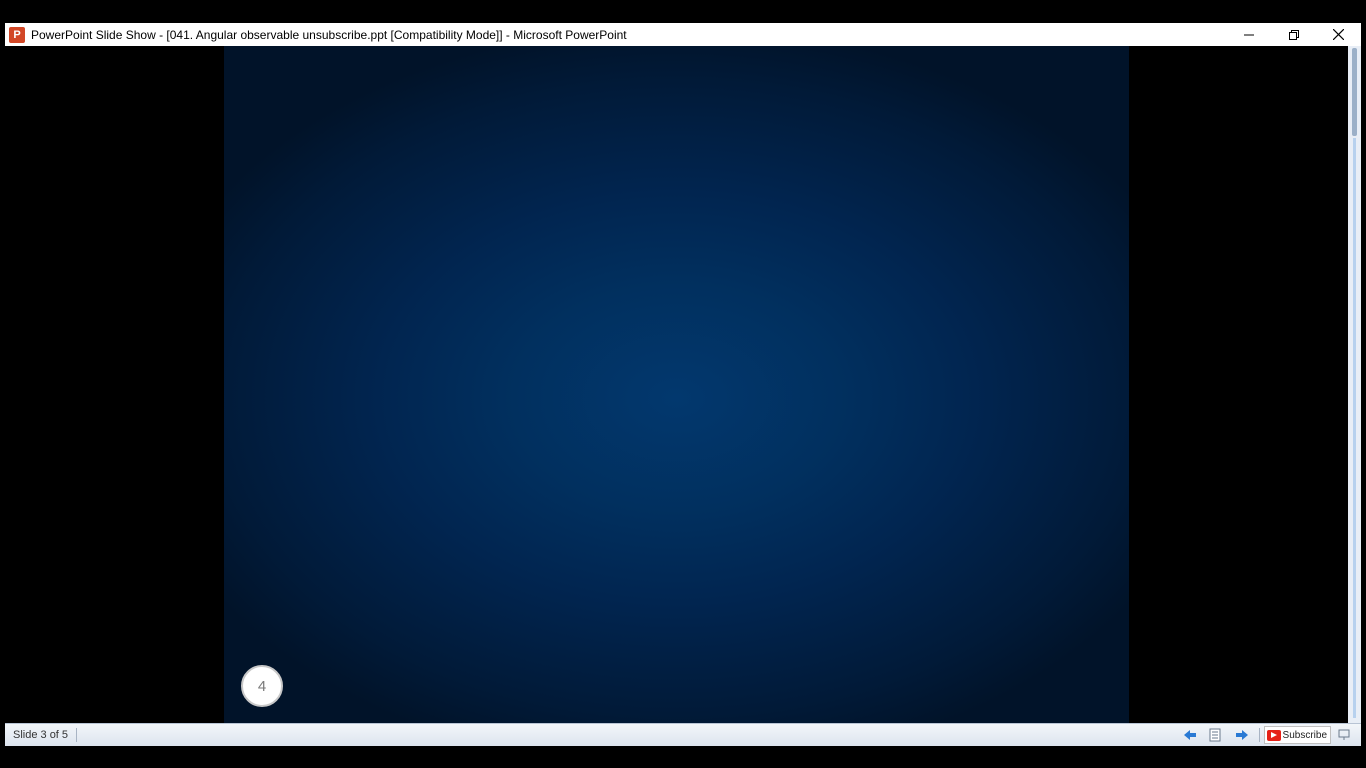  I want to click on view-menu-icon, so click(1344, 734).